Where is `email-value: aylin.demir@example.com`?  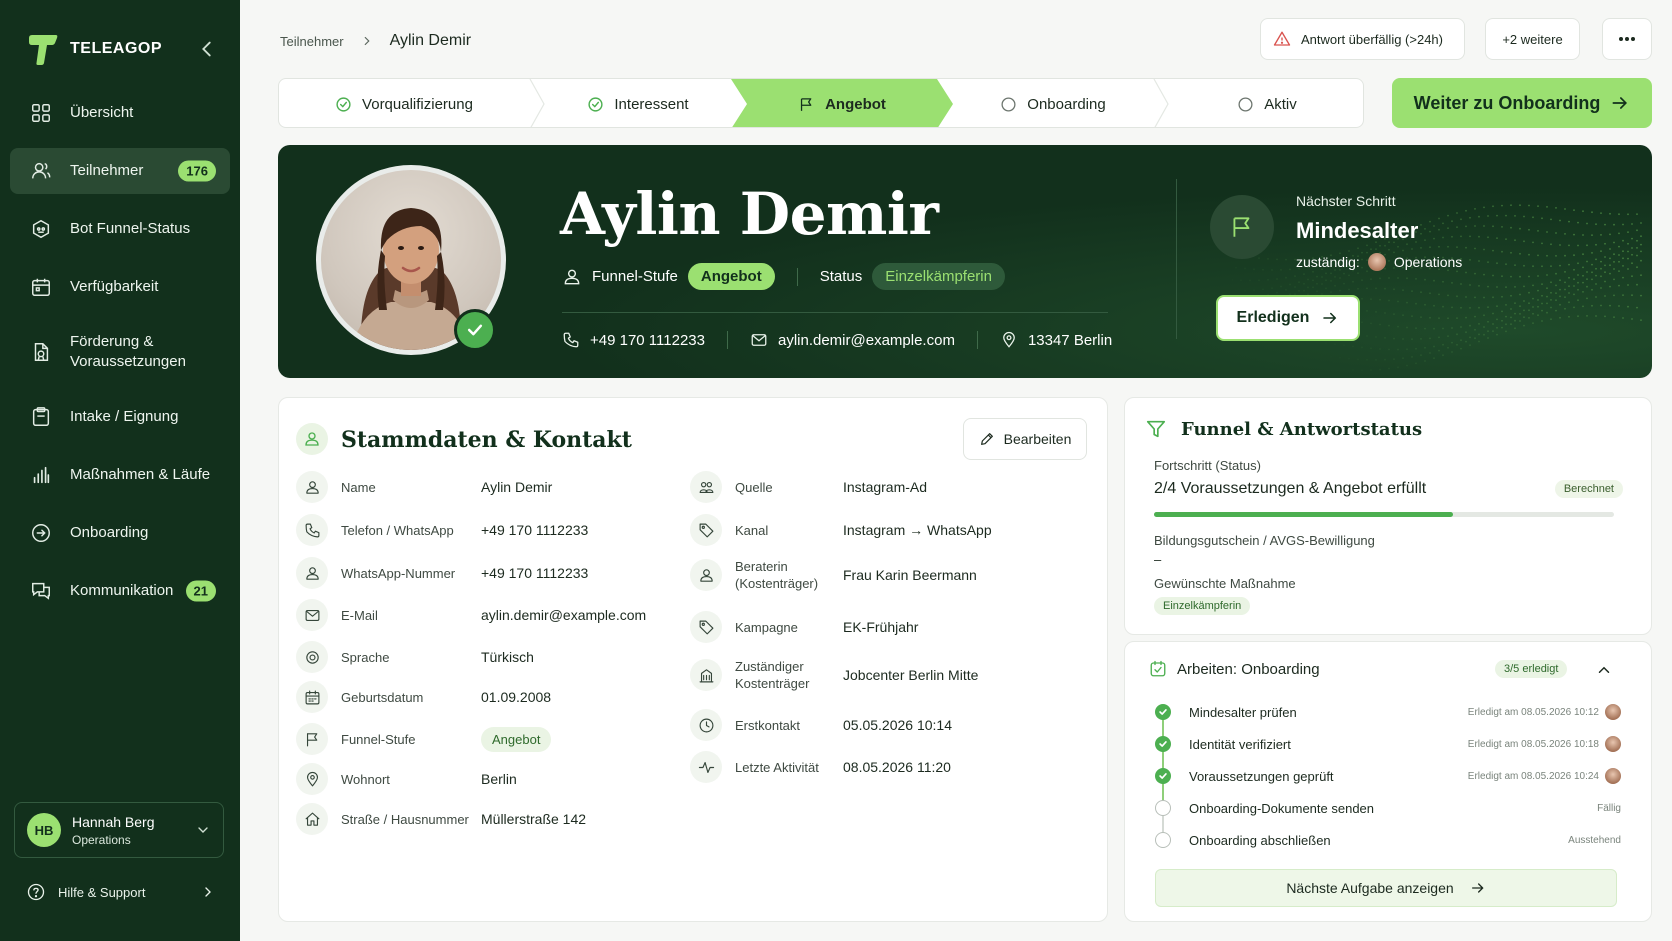 email-value: aylin.demir@example.com is located at coordinates (866, 340).